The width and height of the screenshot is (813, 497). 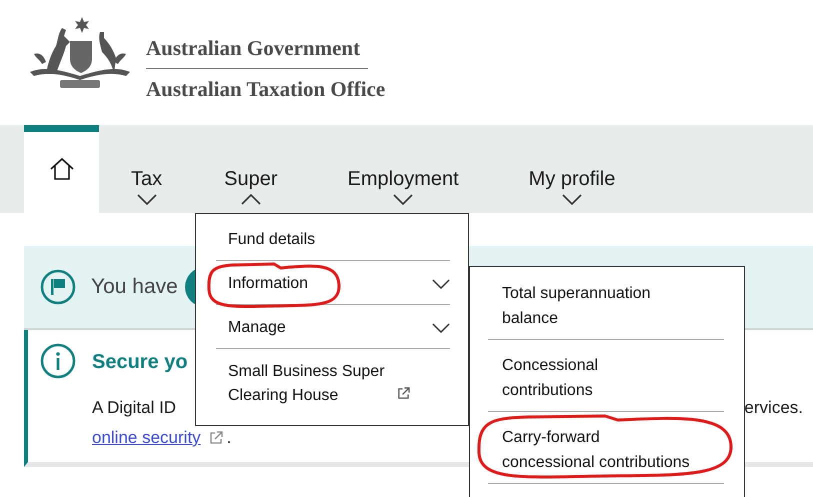 I want to click on alert-text: ervices., so click(x=773, y=408).